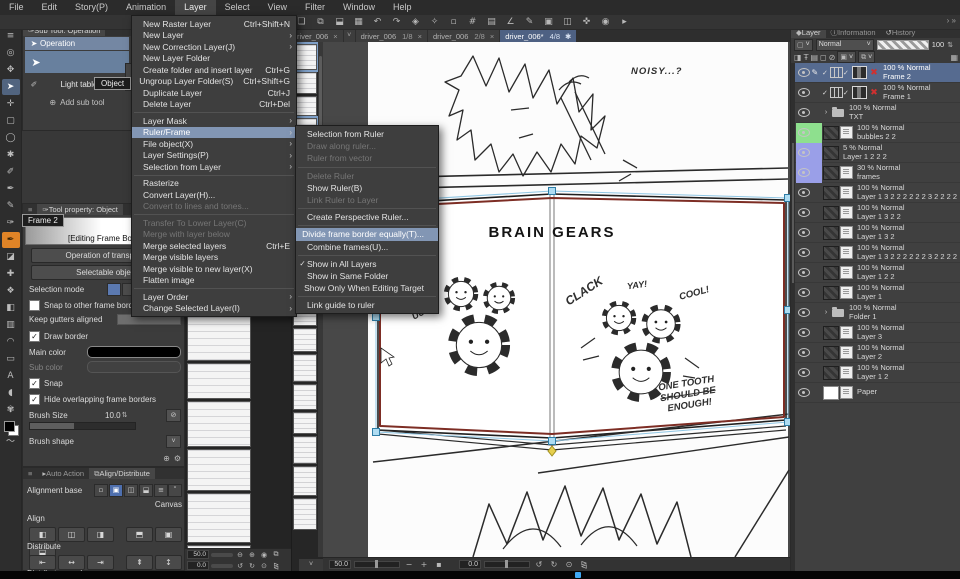 The image size is (960, 579). What do you see at coordinates (214, 82) in the screenshot?
I see `layer-menu-ungroup-layer-folder-s: Ungroup Layer Folder(S) Ctrl+Shift+G` at bounding box center [214, 82].